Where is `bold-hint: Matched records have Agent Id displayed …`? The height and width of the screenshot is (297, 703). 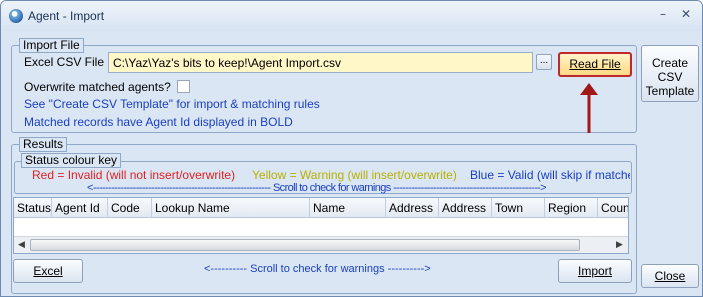
bold-hint: Matched records have Agent Id displayed … is located at coordinates (158, 122).